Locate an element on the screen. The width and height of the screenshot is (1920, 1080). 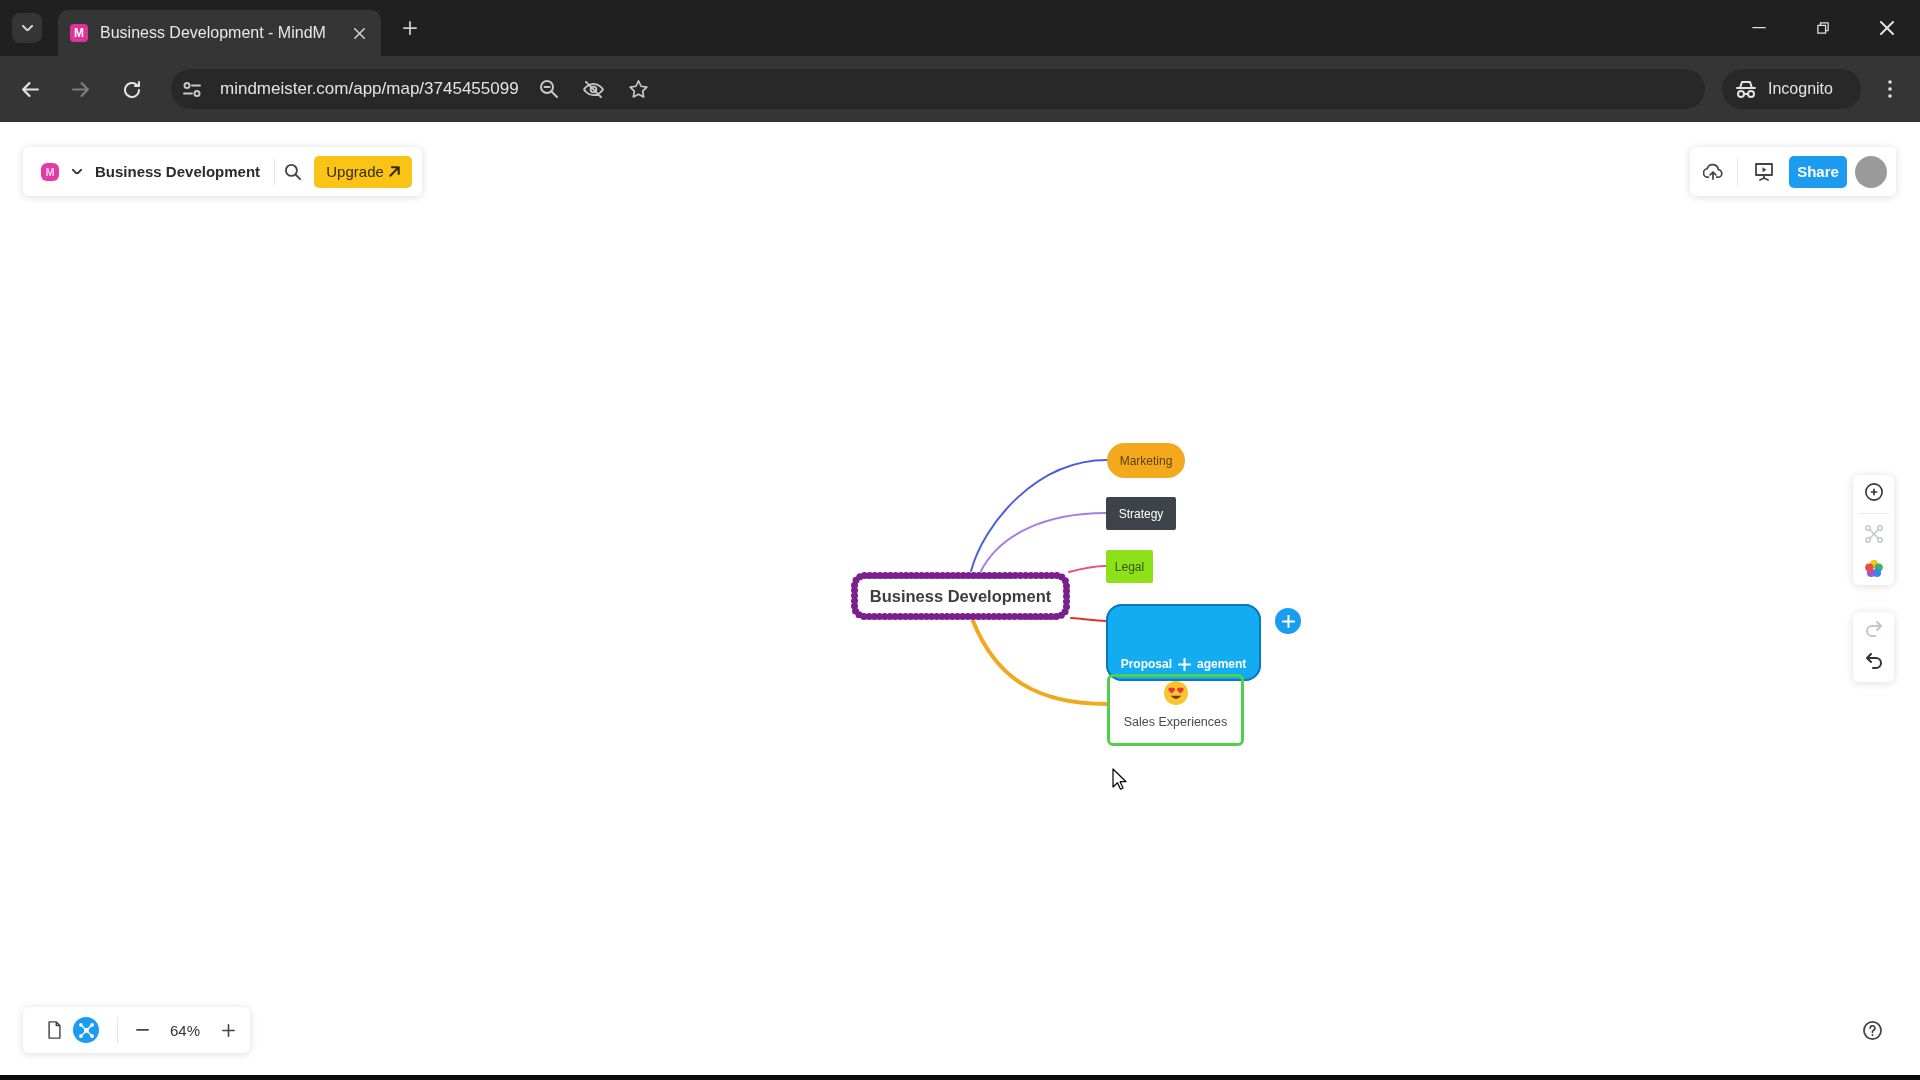
topic-node: Legal is located at coordinates (1129, 566).